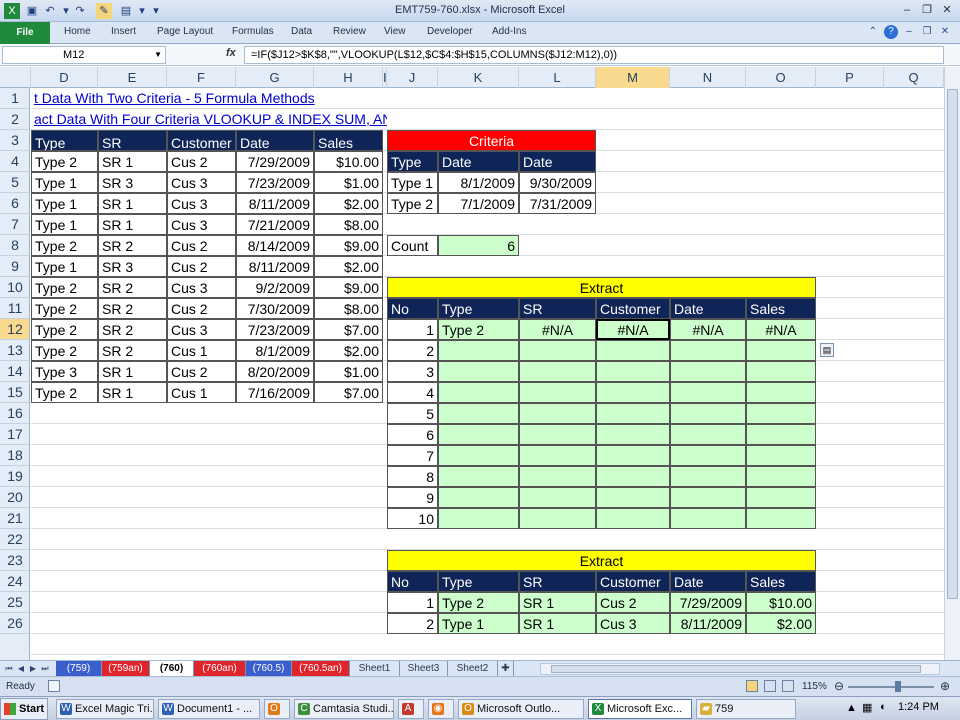 The width and height of the screenshot is (960, 720). Describe the element at coordinates (348, 161) in the screenshot. I see `main-table-cell: $10.00` at that location.